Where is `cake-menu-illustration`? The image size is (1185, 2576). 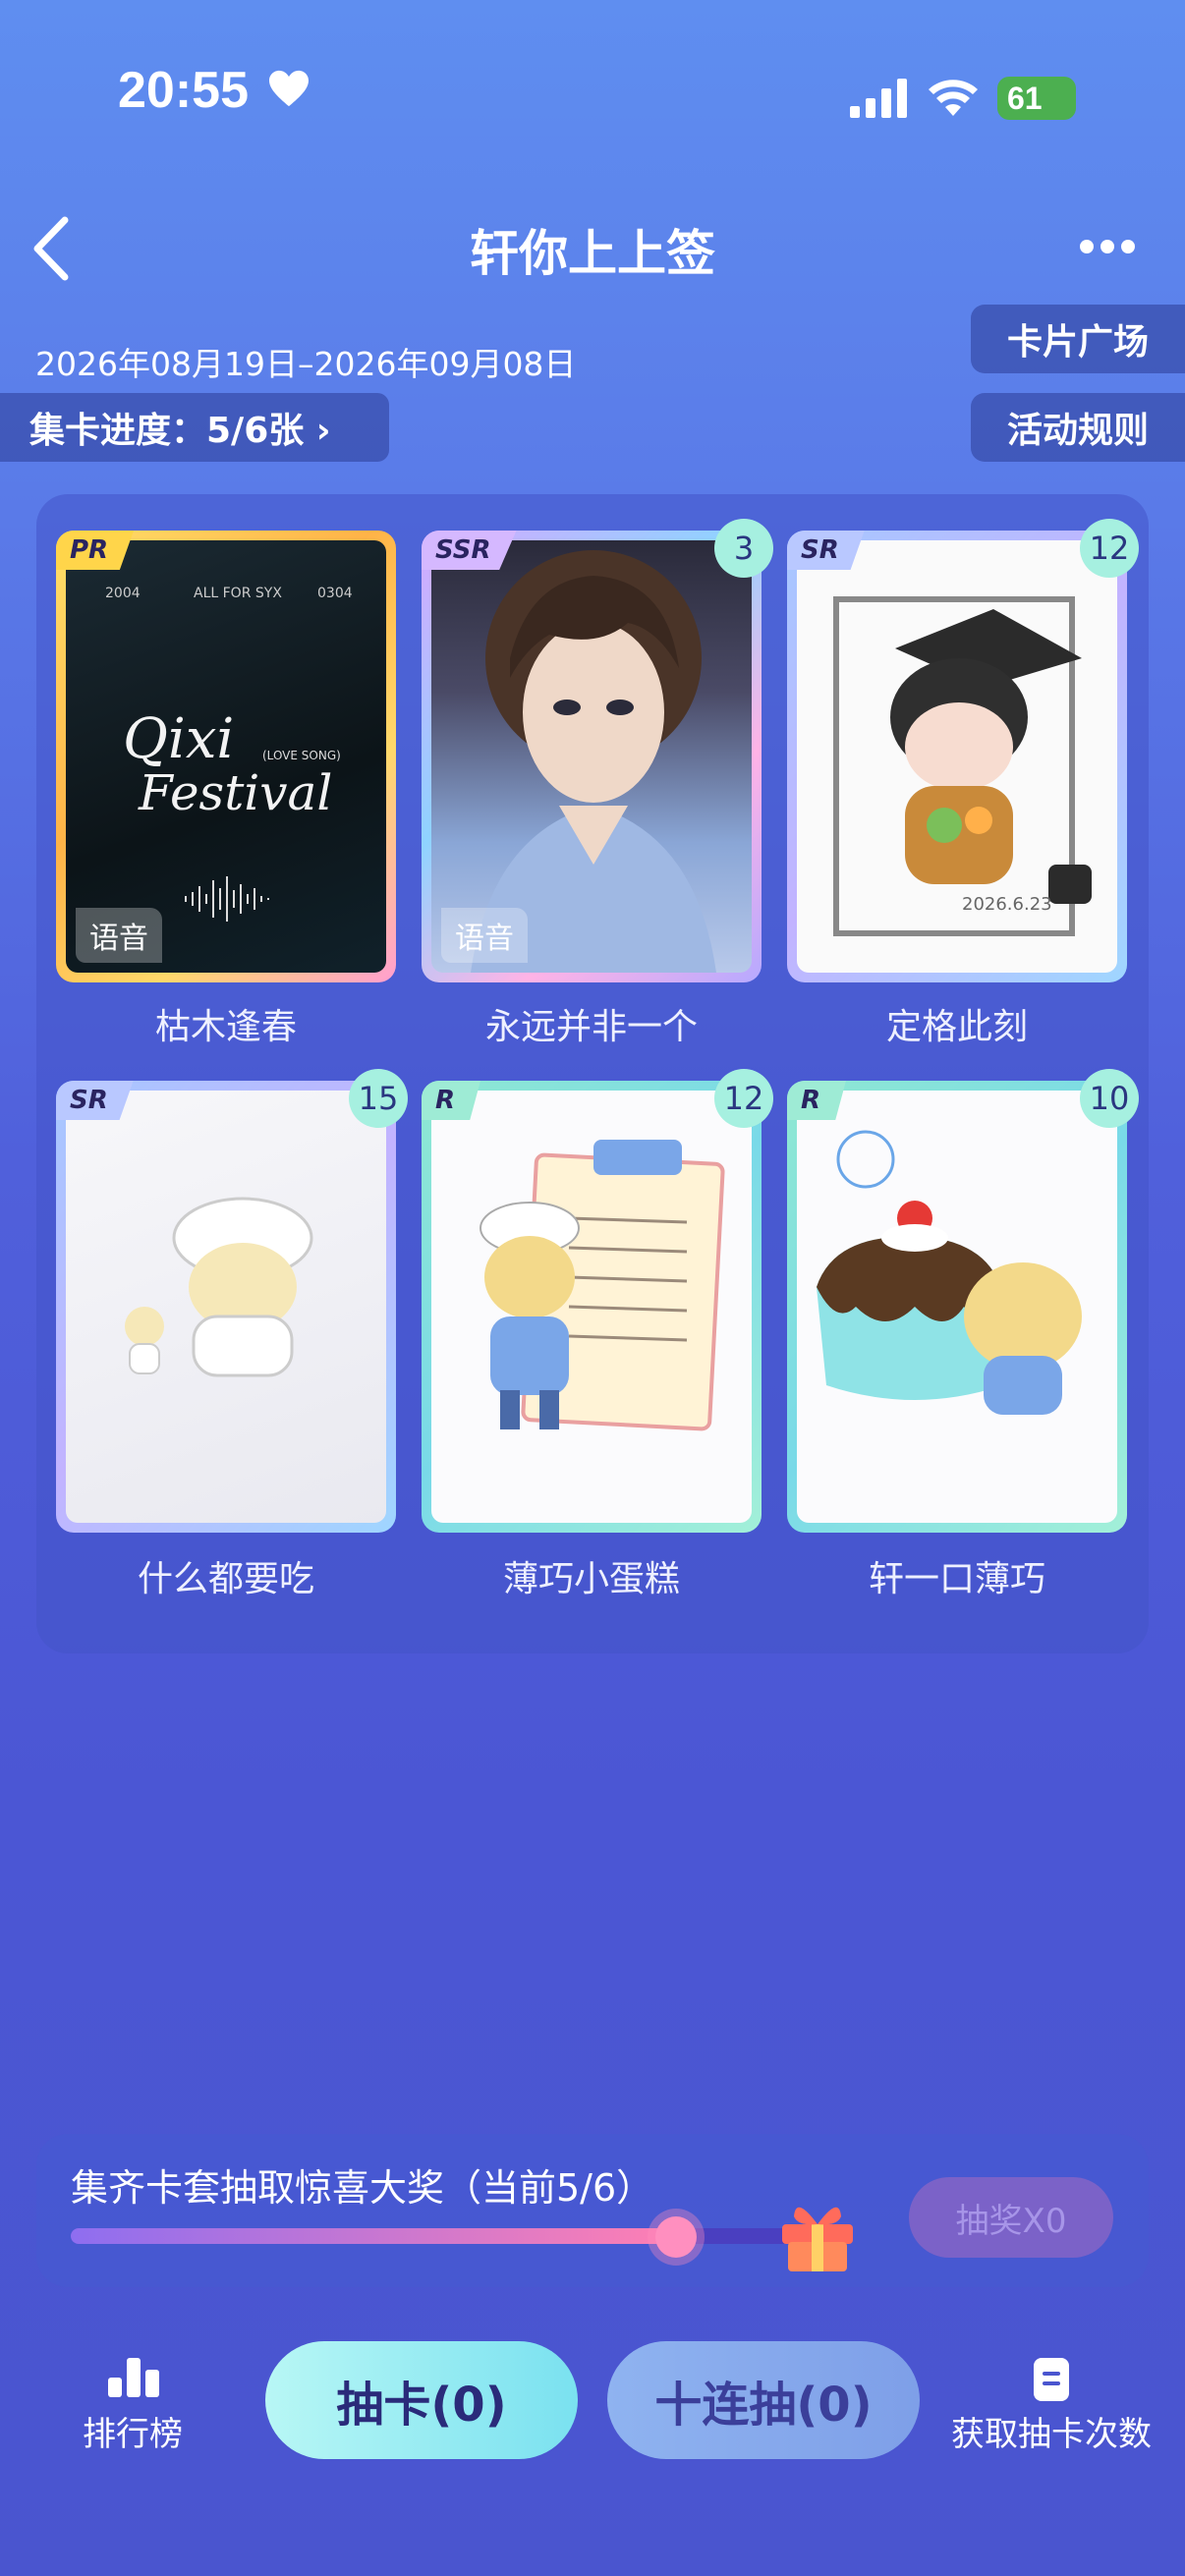 cake-menu-illustration is located at coordinates (602, 1285).